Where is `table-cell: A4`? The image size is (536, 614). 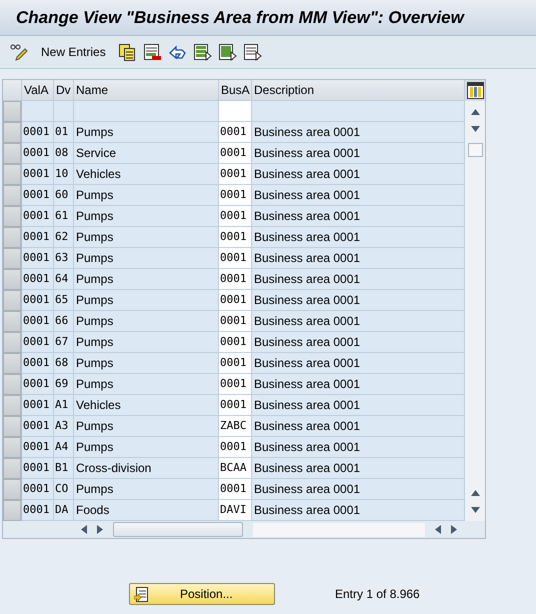 table-cell: A4 is located at coordinates (64, 447).